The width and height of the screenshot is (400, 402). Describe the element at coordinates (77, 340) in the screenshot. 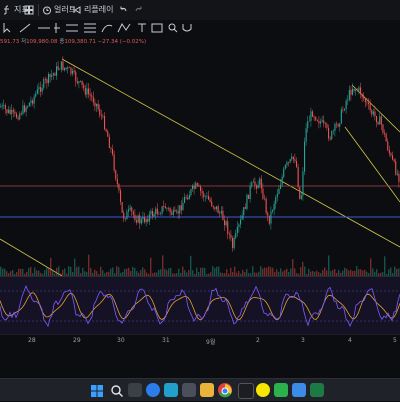

I see `time-axis-label: 29` at that location.